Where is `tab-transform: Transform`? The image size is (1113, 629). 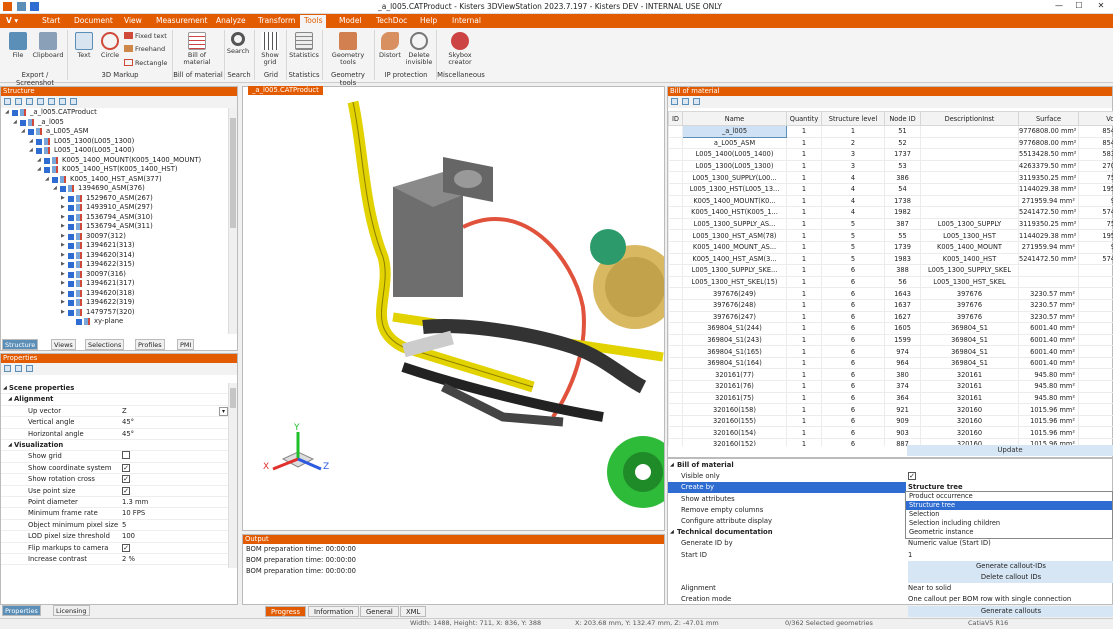 tab-transform: Transform is located at coordinates (276, 20).